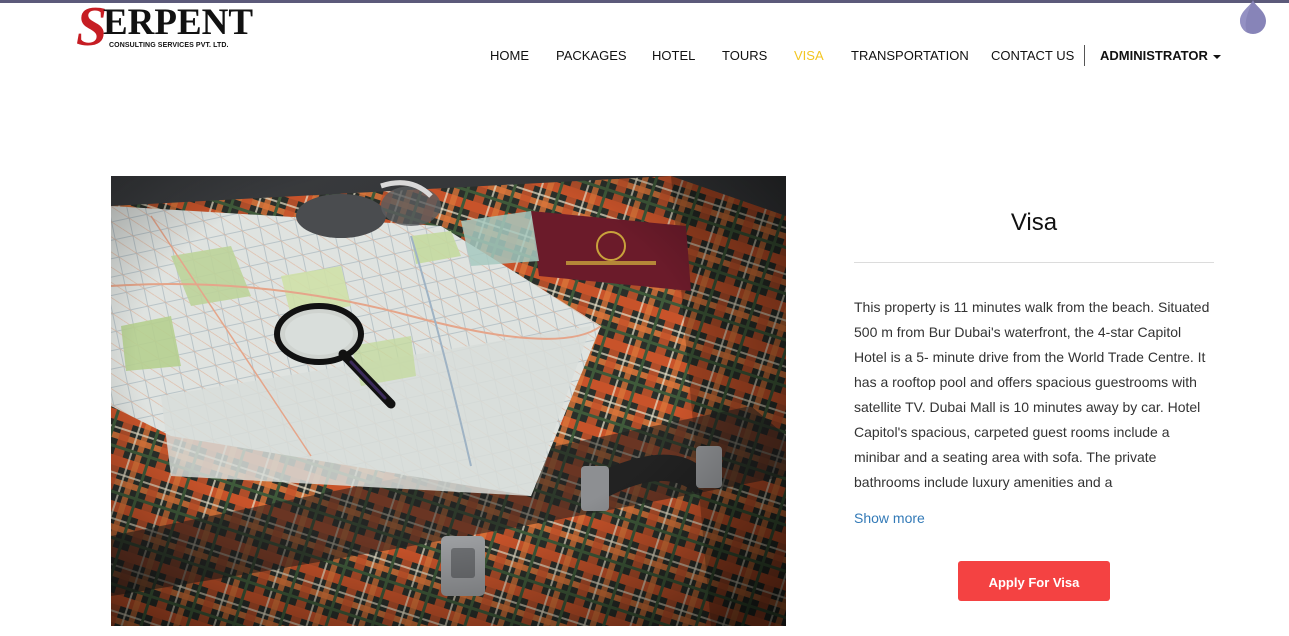 The height and width of the screenshot is (636, 1289). What do you see at coordinates (1034, 262) in the screenshot?
I see `title-divider` at bounding box center [1034, 262].